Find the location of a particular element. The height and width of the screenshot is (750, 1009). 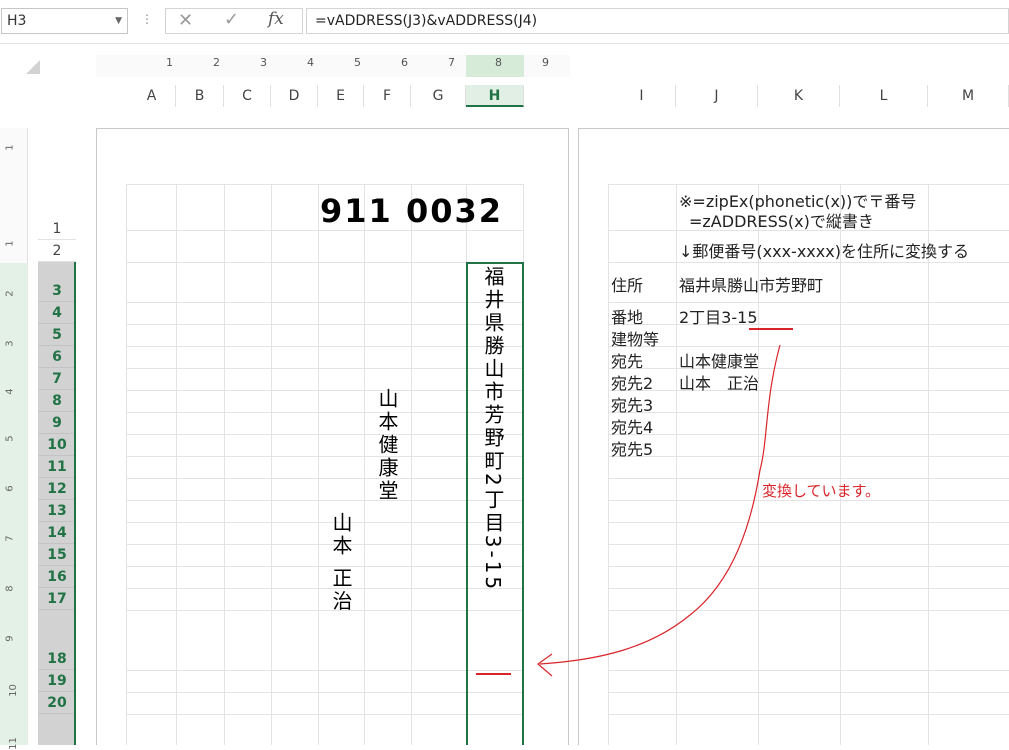

vertical-ruler: 1 1 2 3 4 5 6 7 8 9 10 11 is located at coordinates (14, 439).